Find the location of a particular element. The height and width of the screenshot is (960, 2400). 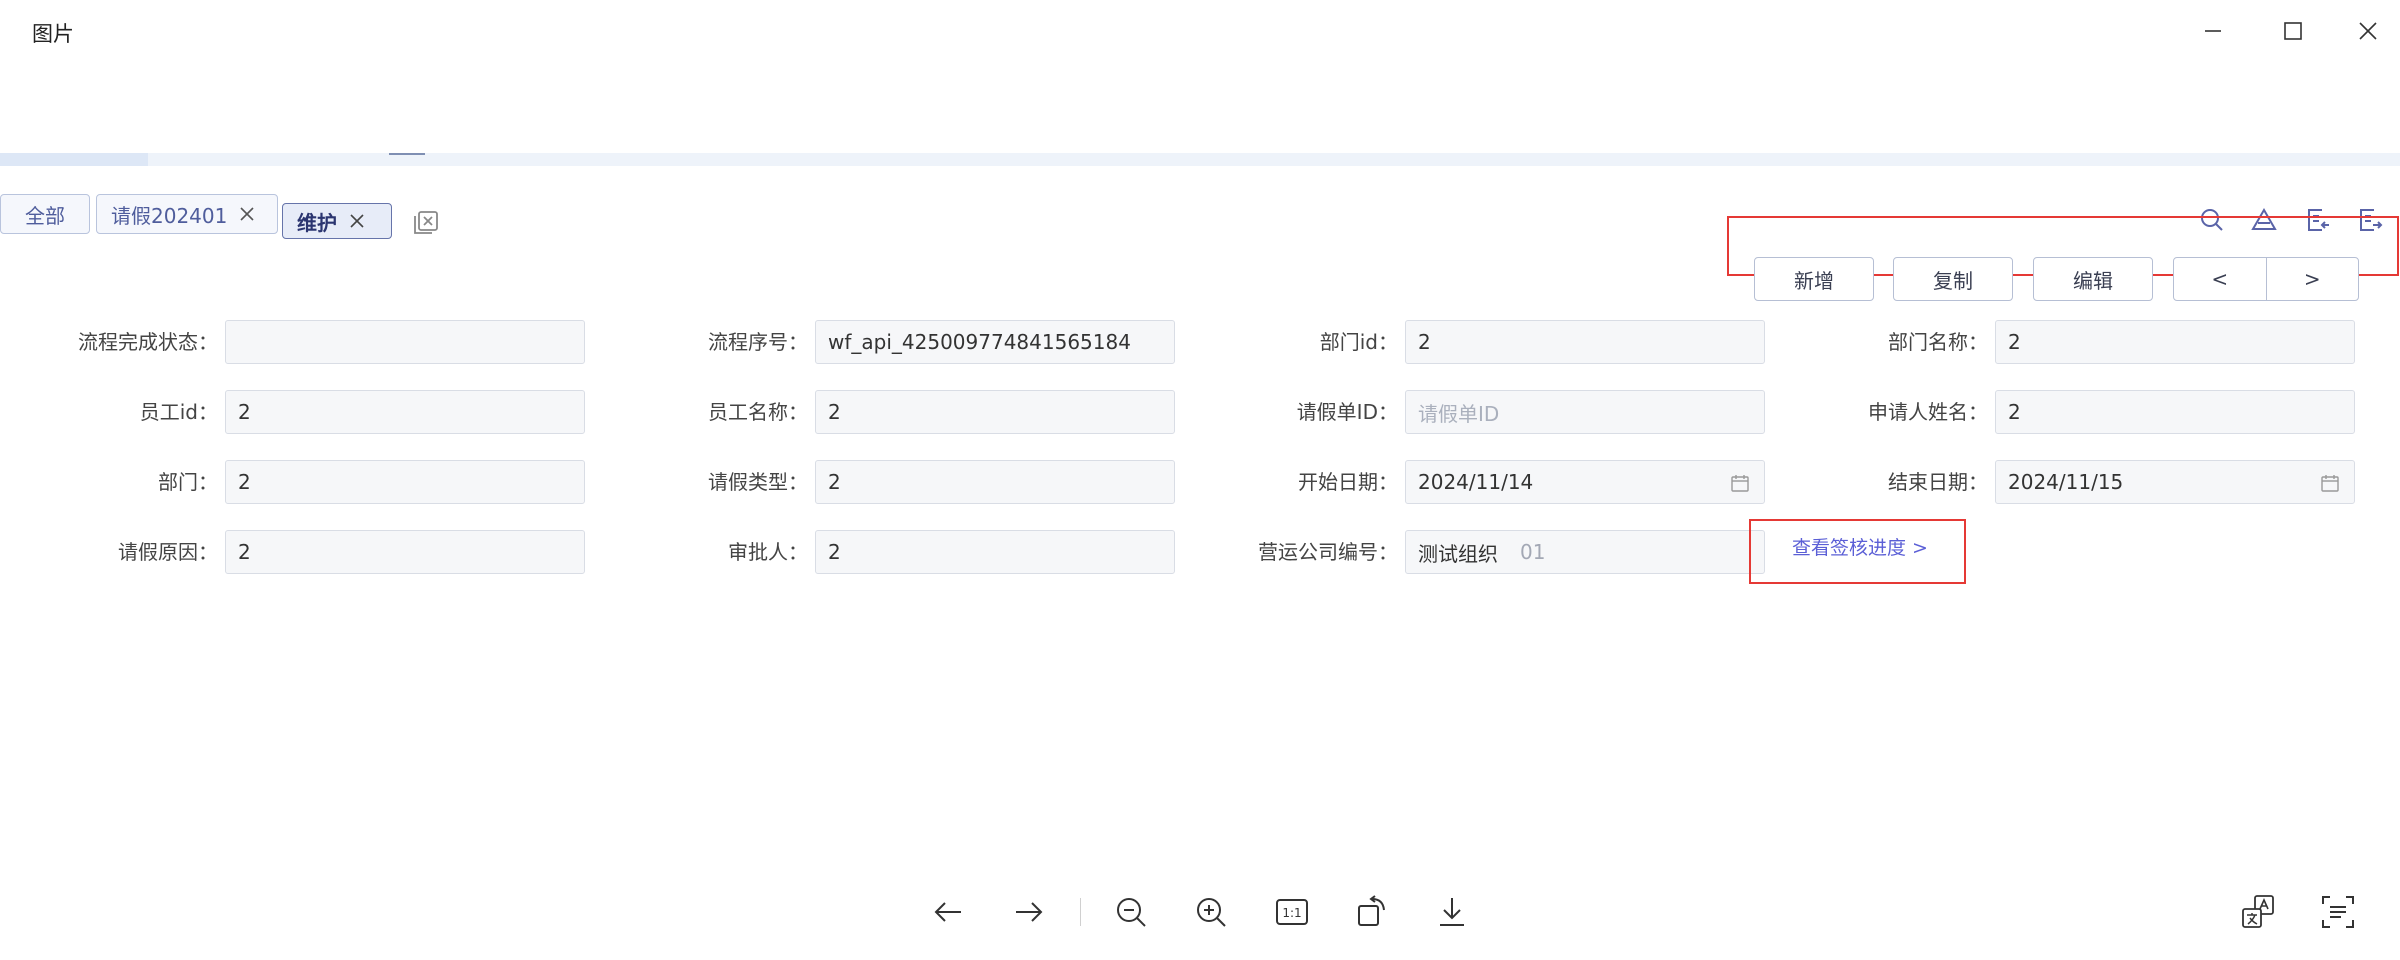

arrow-left-icon is located at coordinates (948, 912).